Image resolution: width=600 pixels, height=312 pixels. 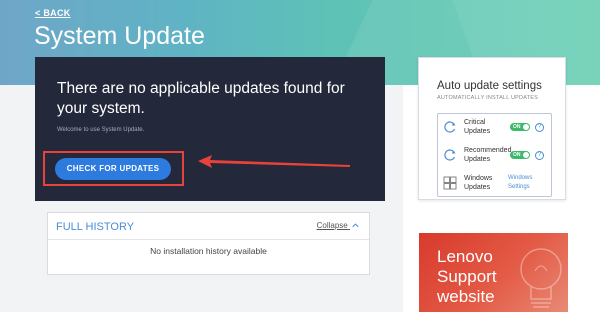 I want to click on collapse-button: Collapse, so click(x=338, y=225).